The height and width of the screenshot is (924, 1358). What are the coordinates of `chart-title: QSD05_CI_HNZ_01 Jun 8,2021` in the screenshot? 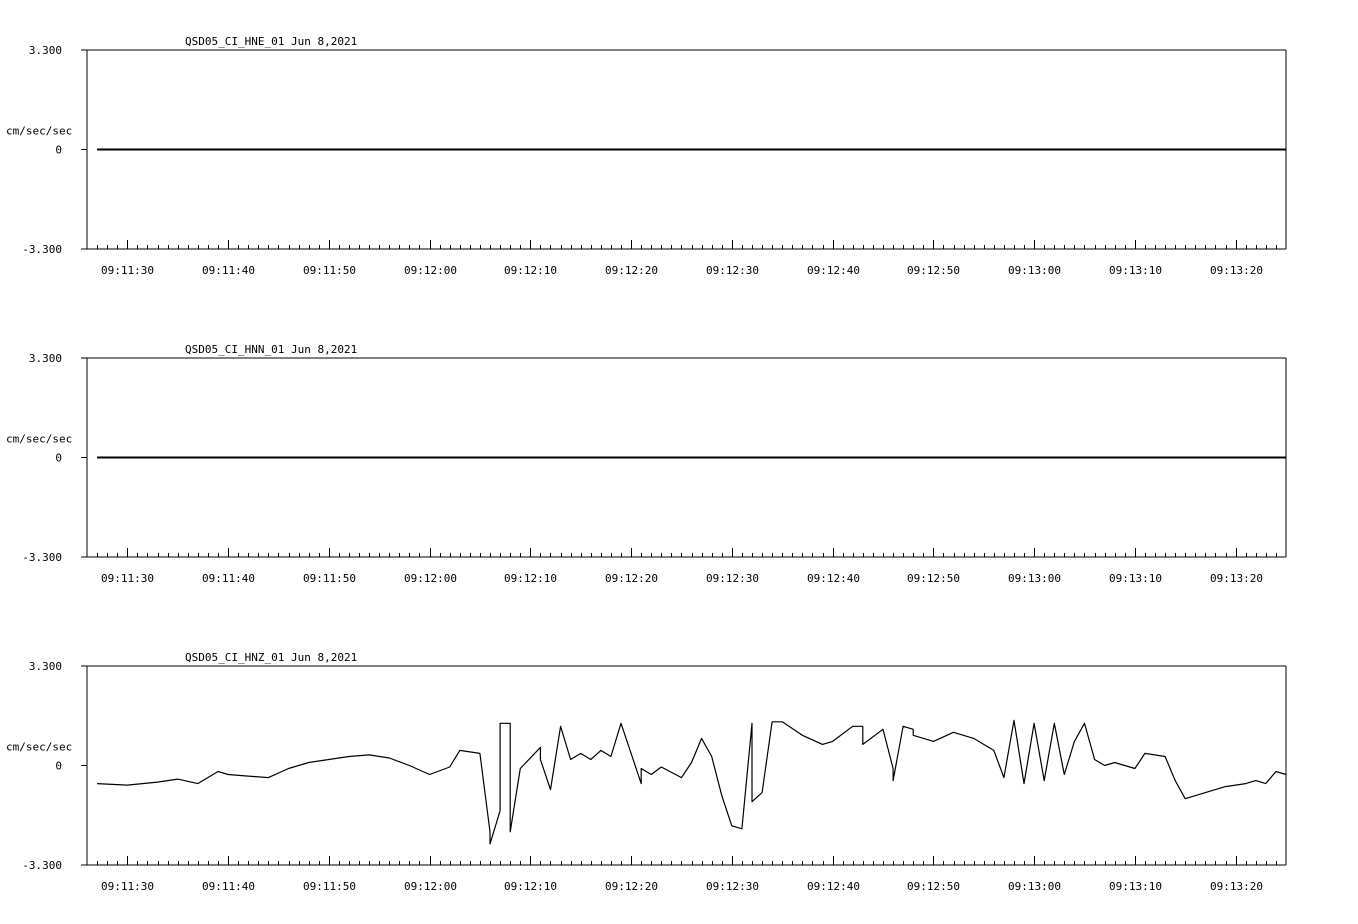 It's located at (271, 657).